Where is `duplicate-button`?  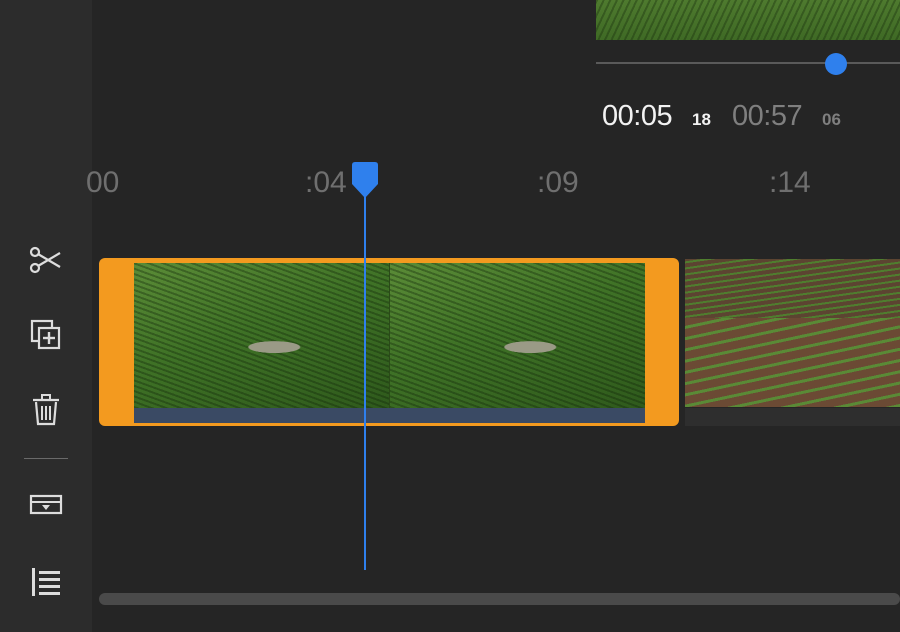 duplicate-button is located at coordinates (46, 335).